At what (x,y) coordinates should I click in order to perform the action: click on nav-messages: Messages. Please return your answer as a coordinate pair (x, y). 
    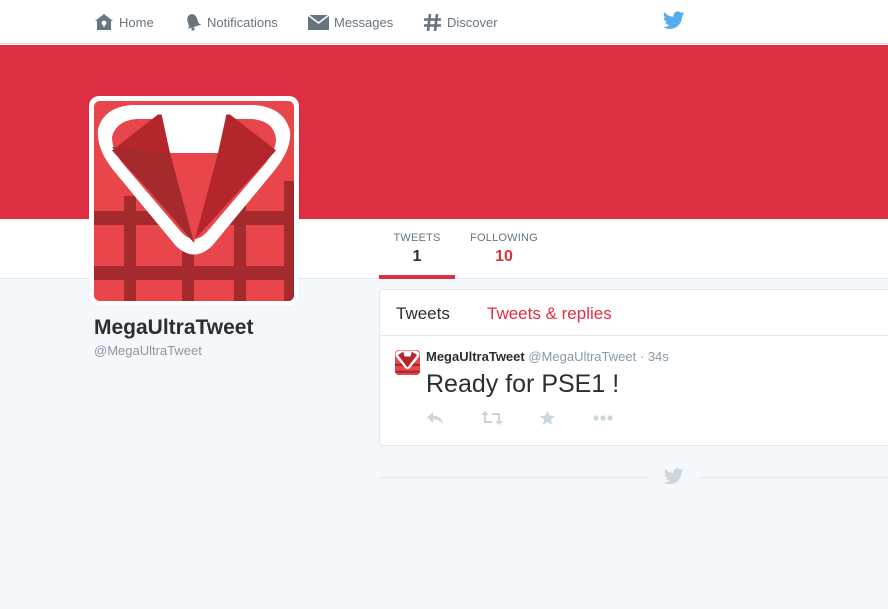
    Looking at the image, I should click on (350, 22).